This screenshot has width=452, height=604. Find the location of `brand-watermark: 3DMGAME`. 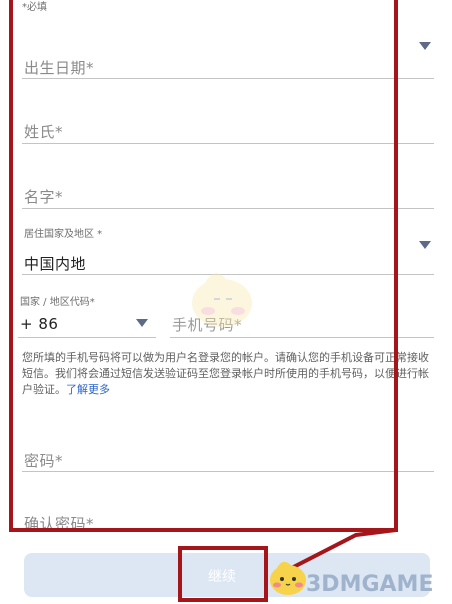

brand-watermark: 3DMGAME is located at coordinates (370, 584).